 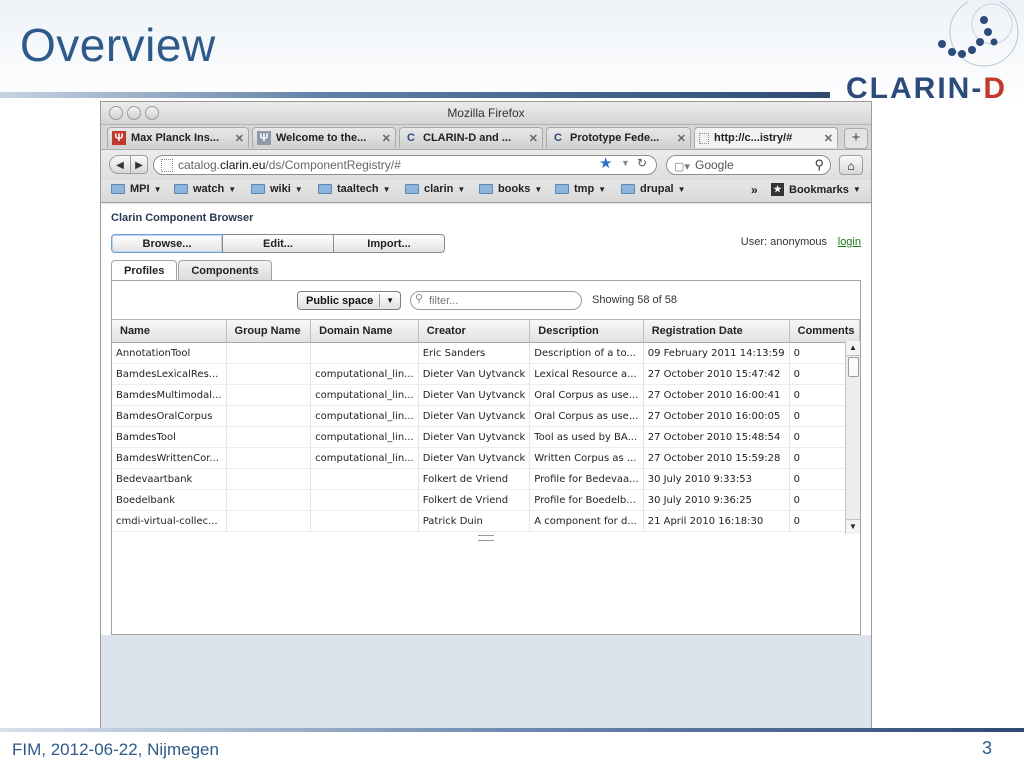 I want to click on bookmark-folder-drupal: drupal ▼, so click(x=653, y=189).